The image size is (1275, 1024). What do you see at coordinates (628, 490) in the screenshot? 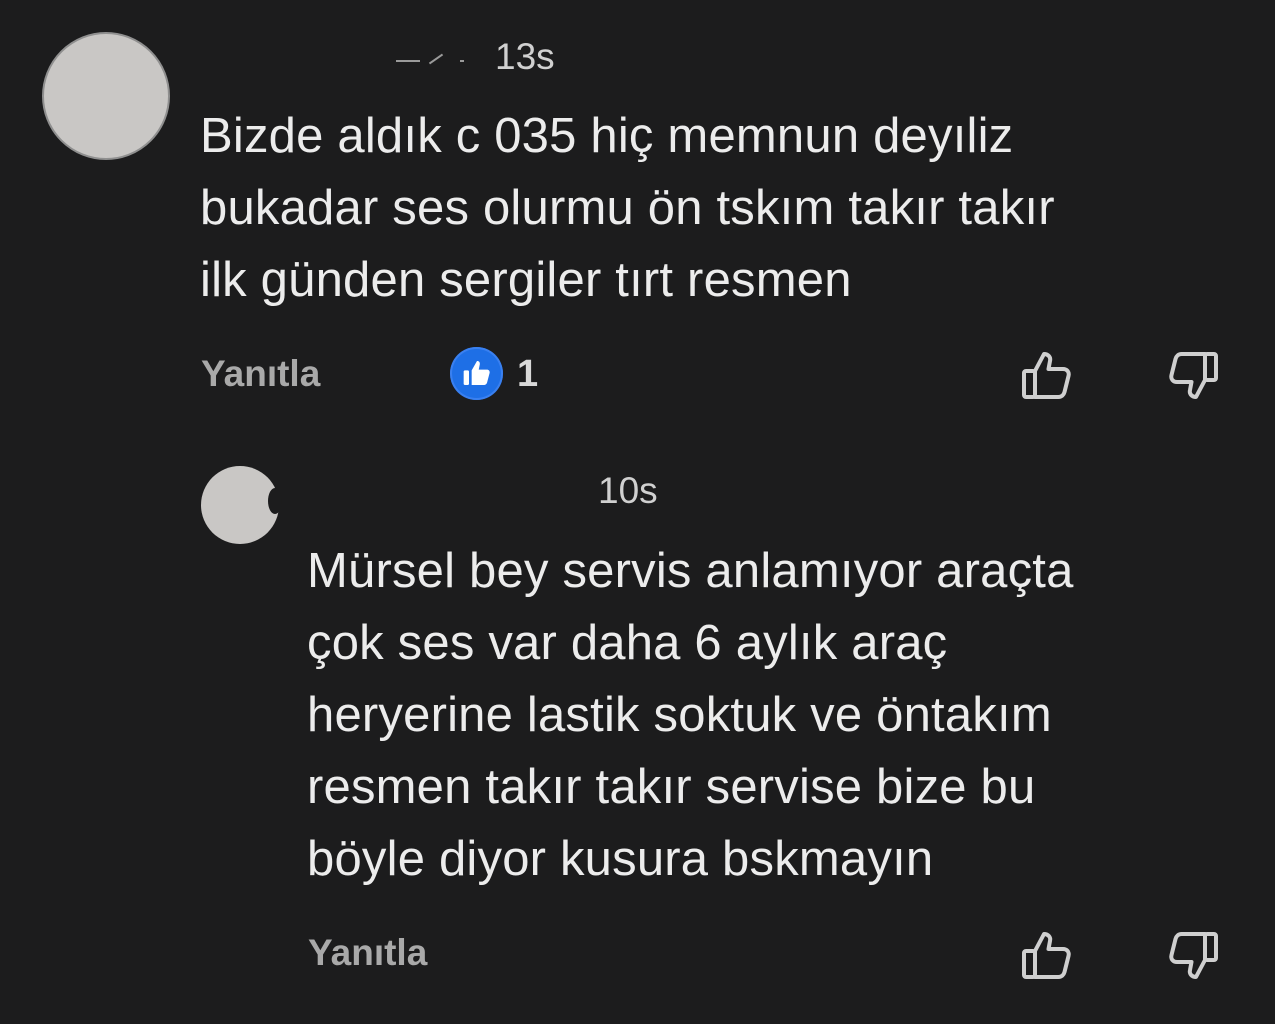
I see `comment-time: 10s` at bounding box center [628, 490].